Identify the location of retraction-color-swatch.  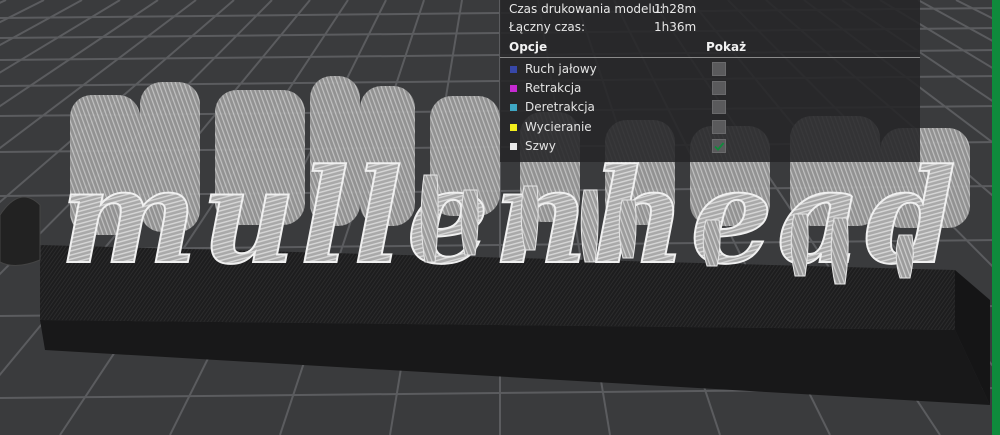
(513, 88).